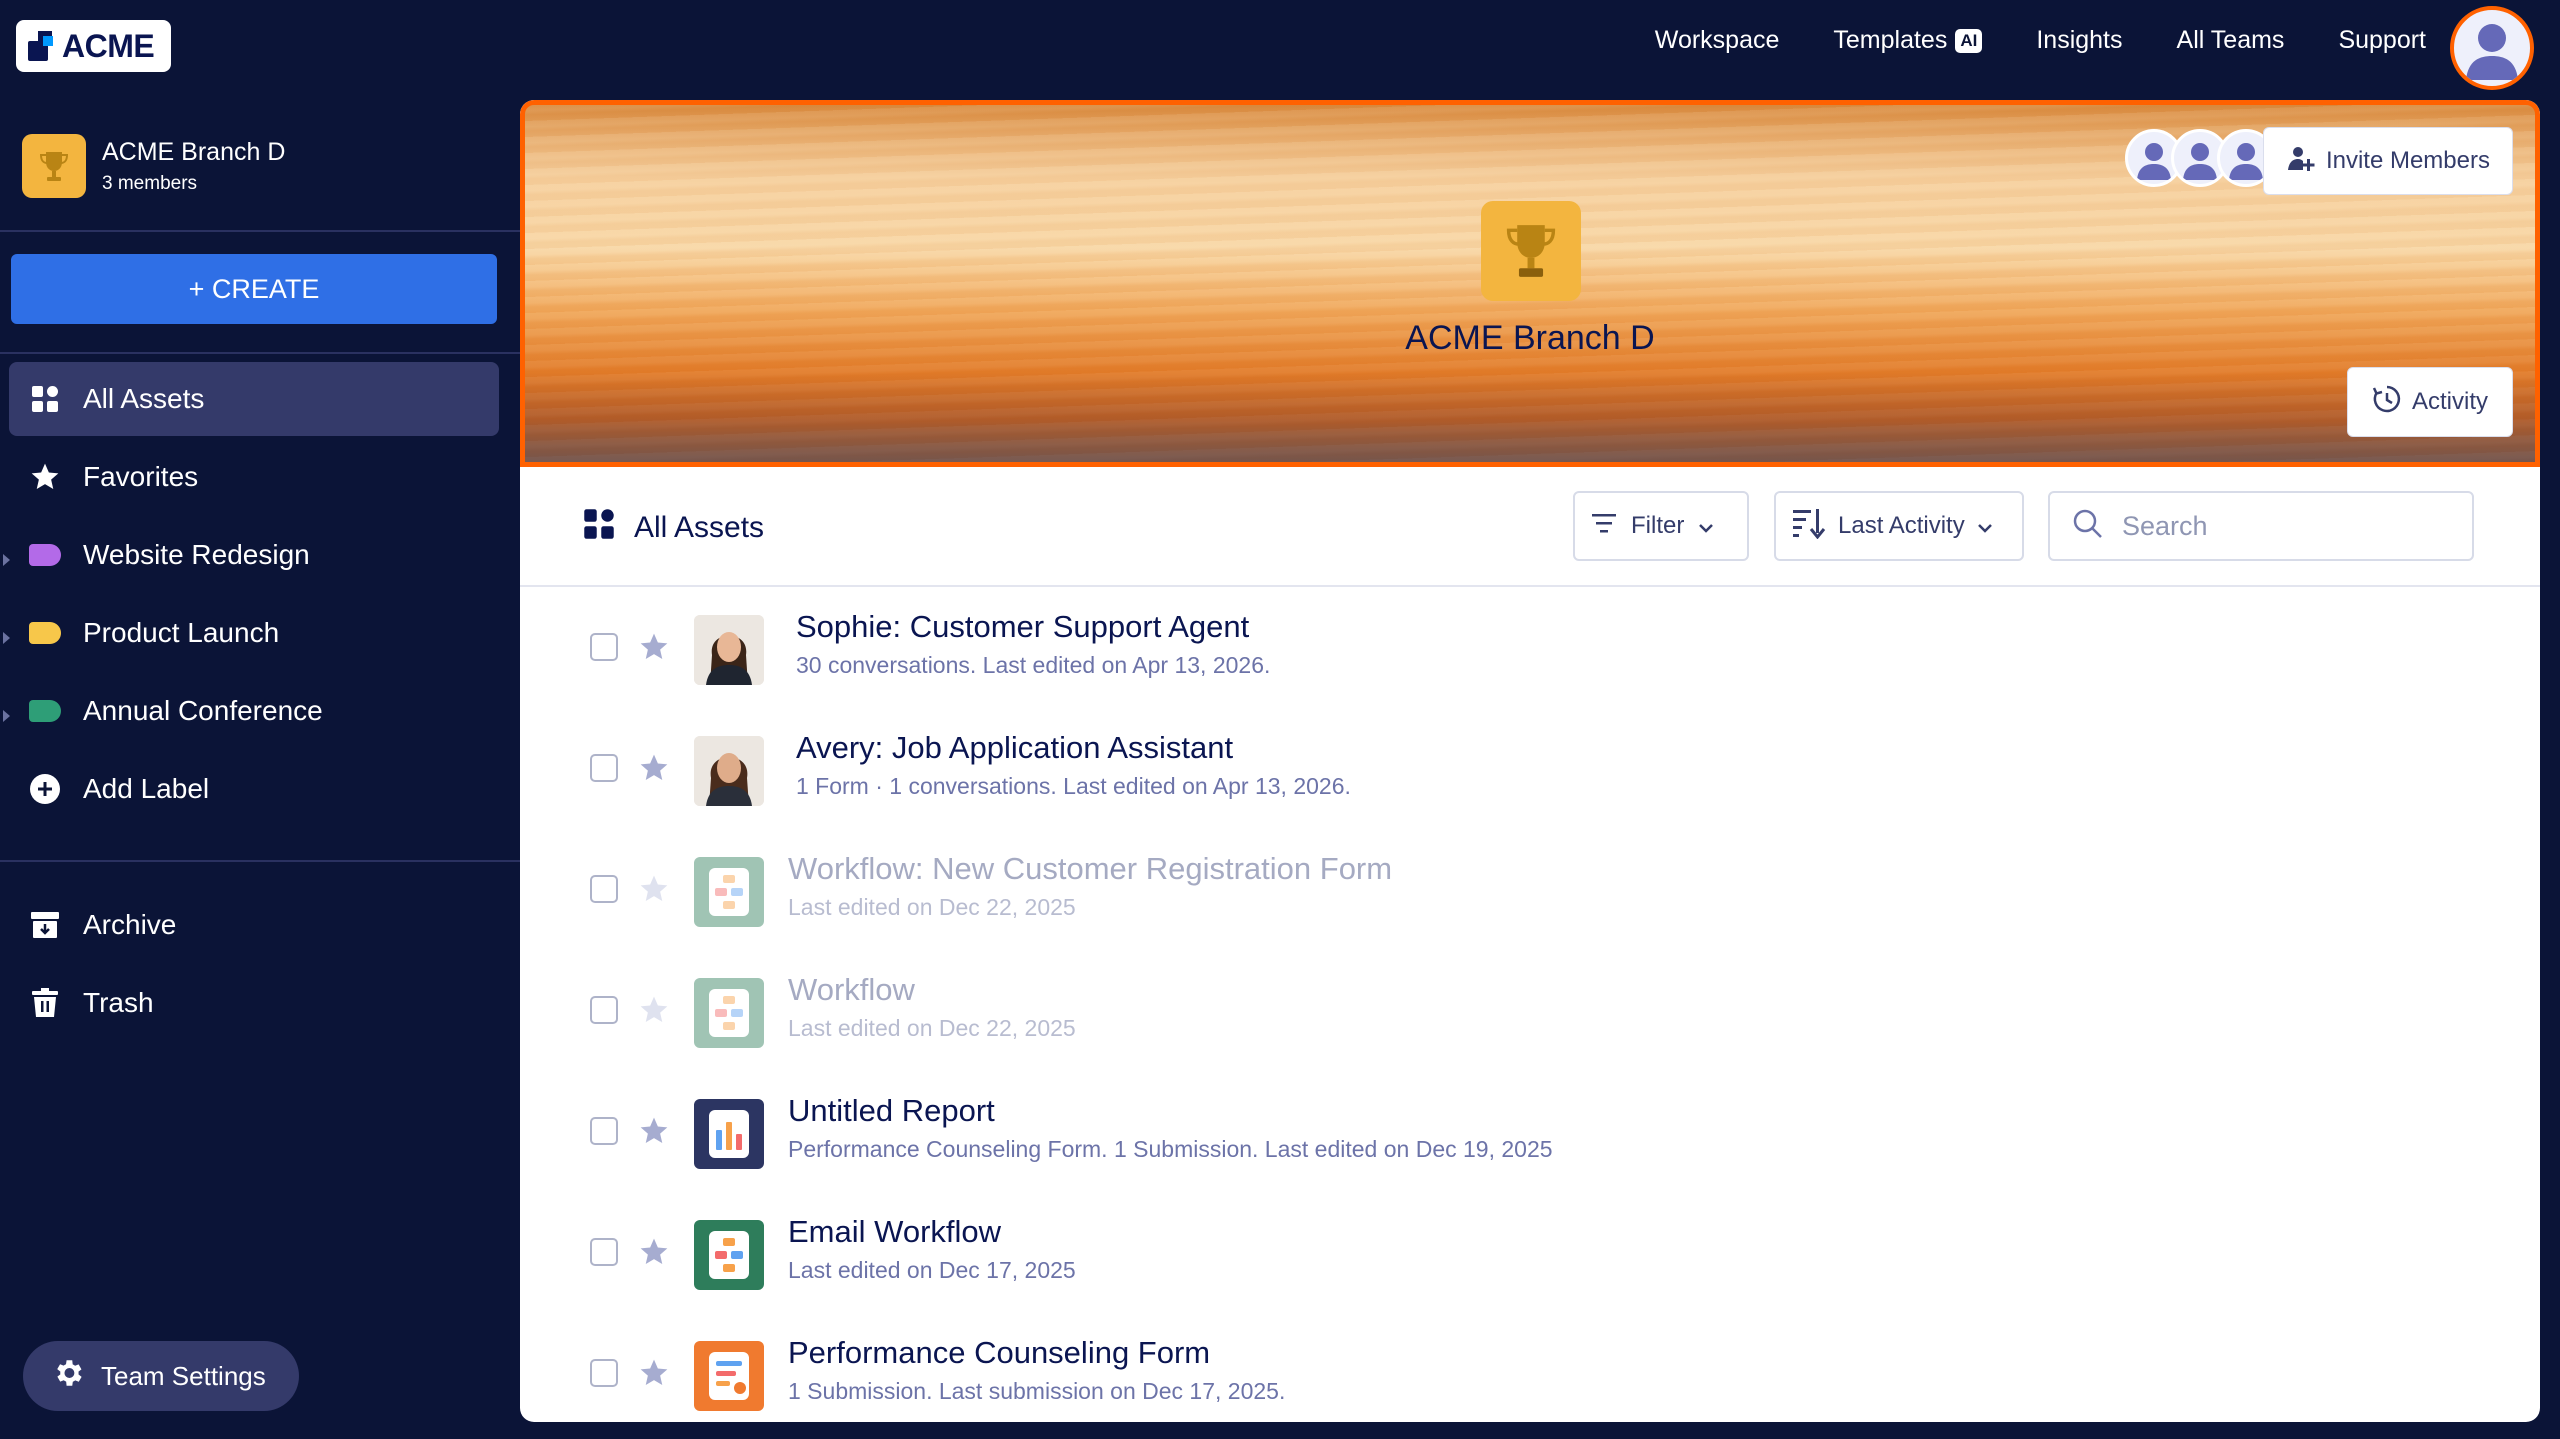  I want to click on assets-heading: All Assets, so click(673, 528).